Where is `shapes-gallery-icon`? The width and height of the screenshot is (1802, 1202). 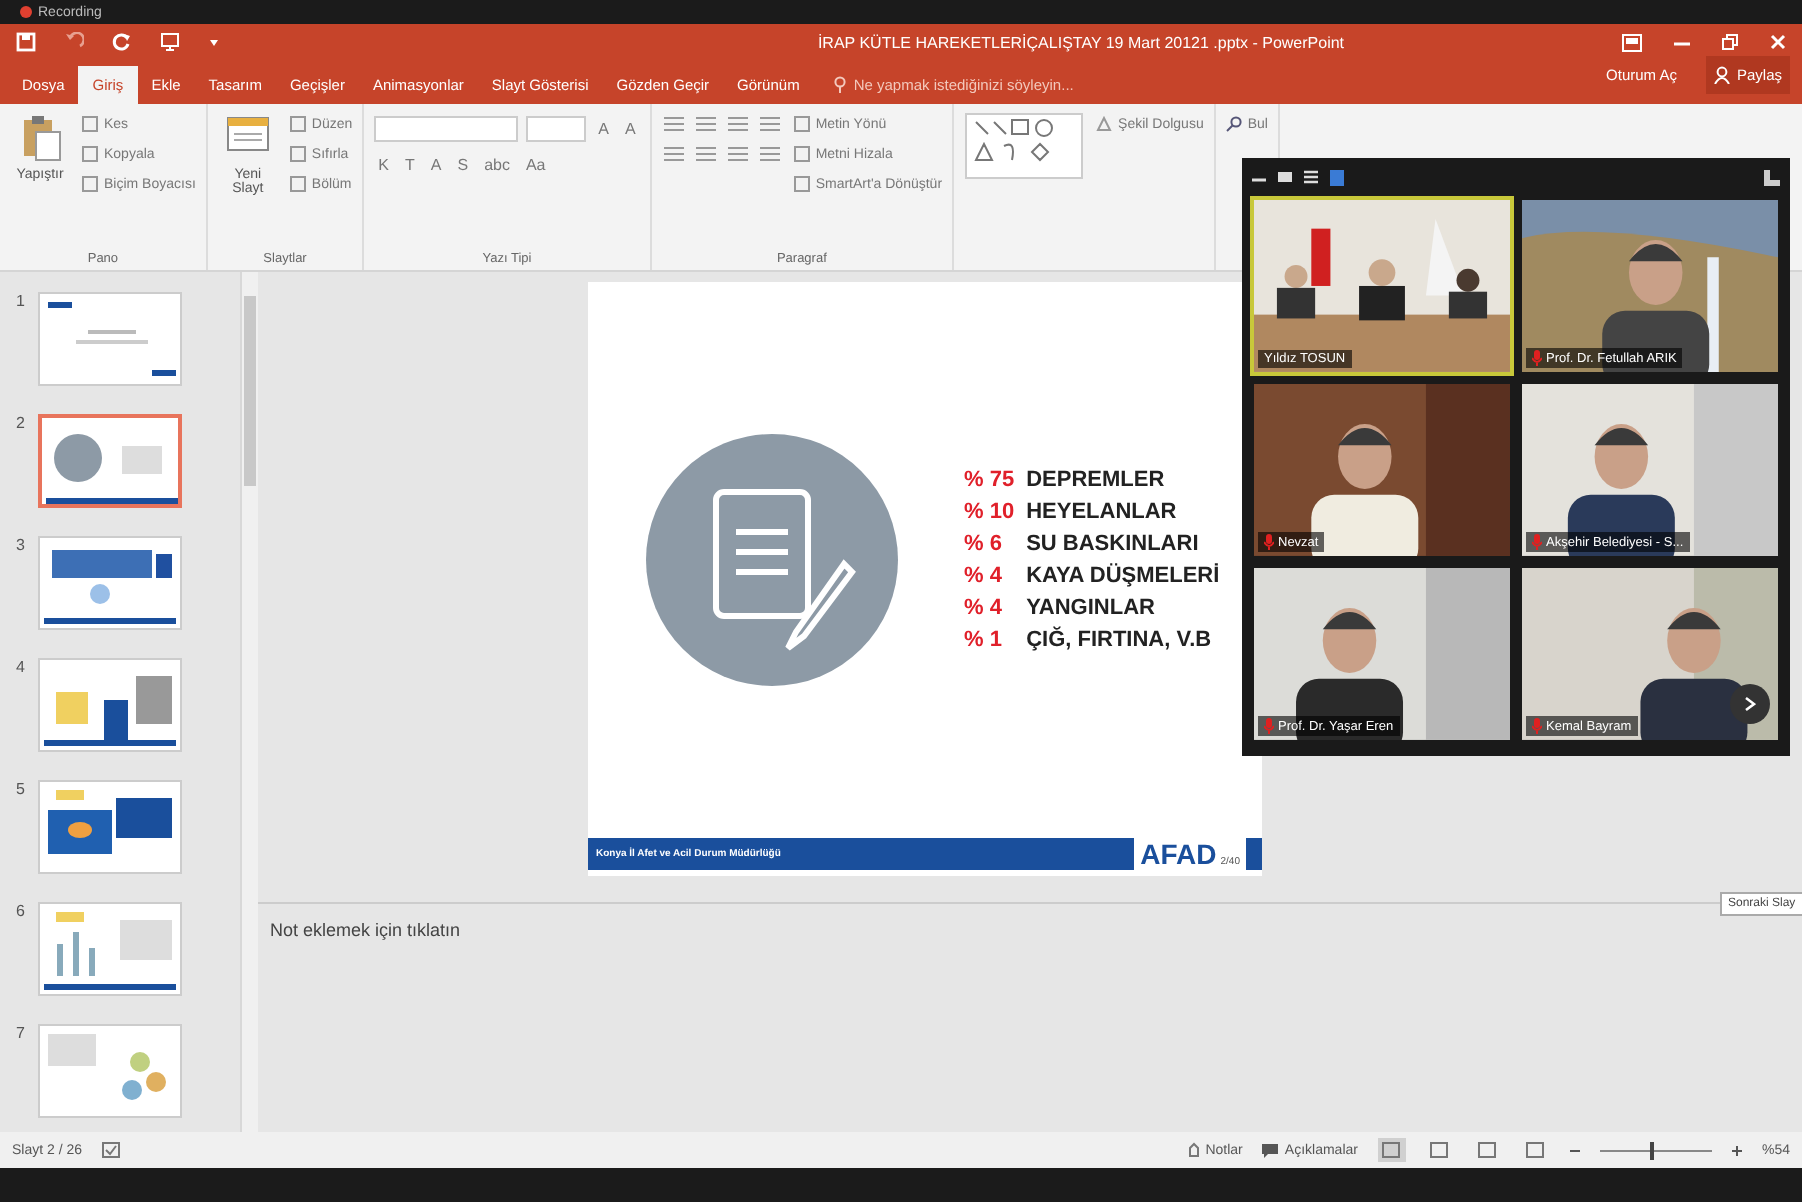
shapes-gallery-icon is located at coordinates (1024, 146).